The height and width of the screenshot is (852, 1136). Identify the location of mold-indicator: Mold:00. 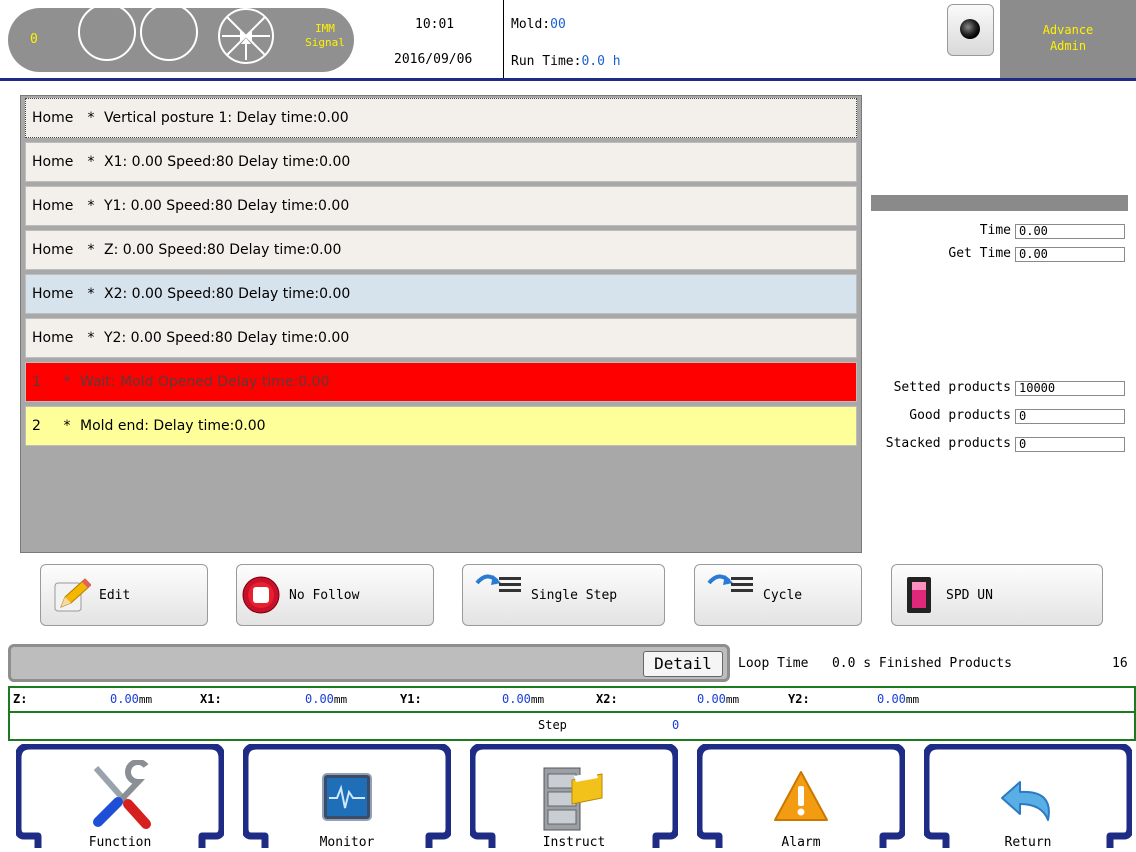
(538, 24).